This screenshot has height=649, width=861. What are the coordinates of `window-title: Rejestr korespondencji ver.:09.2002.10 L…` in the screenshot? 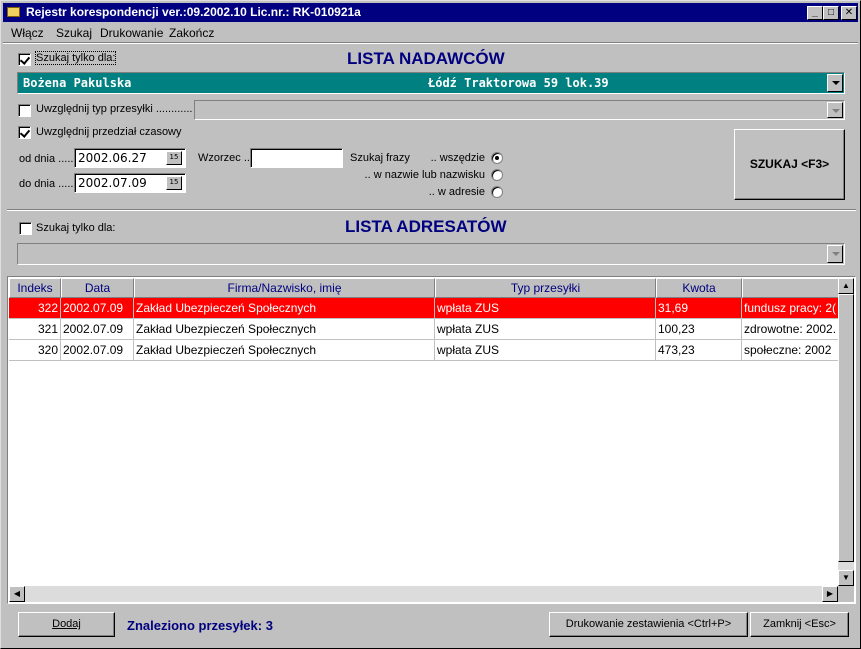 It's located at (193, 12).